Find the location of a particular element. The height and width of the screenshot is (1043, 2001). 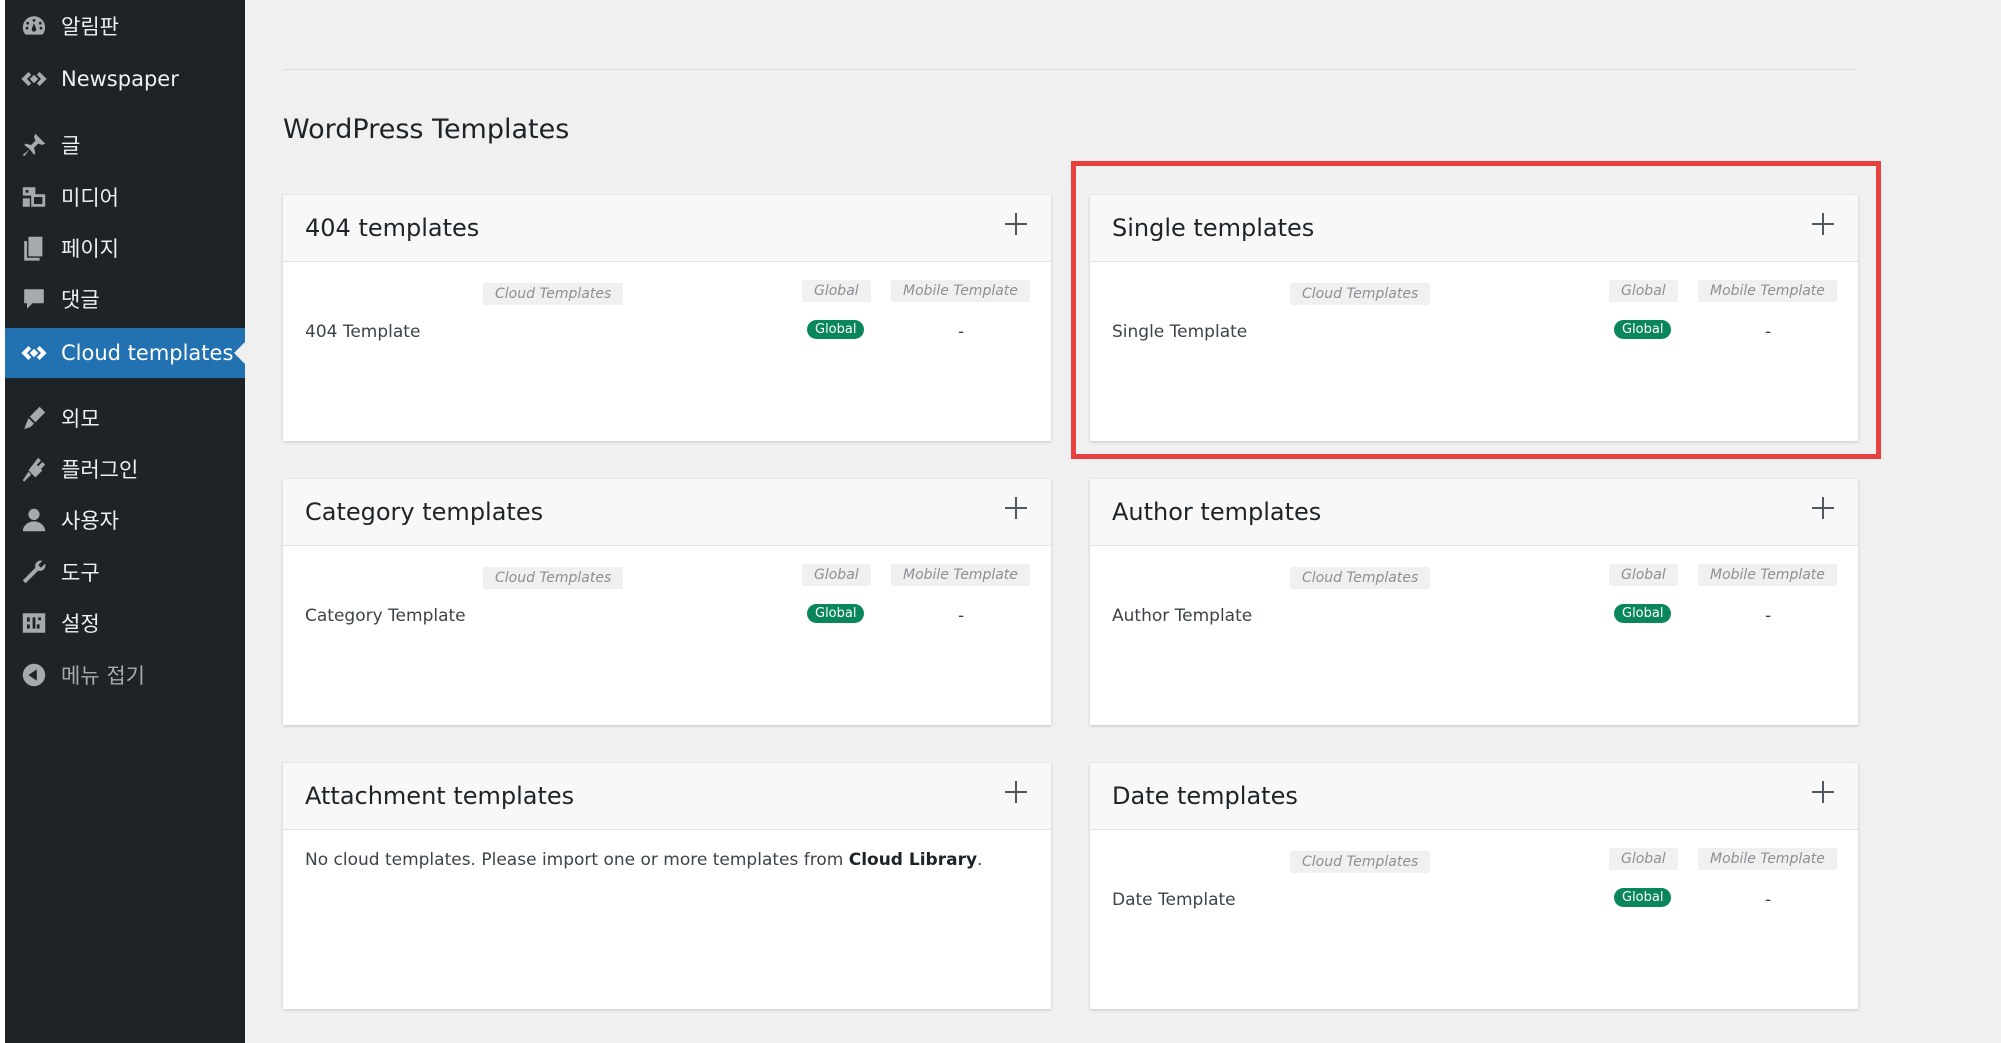

template-name-link: 404 Template is located at coordinates (362, 332).